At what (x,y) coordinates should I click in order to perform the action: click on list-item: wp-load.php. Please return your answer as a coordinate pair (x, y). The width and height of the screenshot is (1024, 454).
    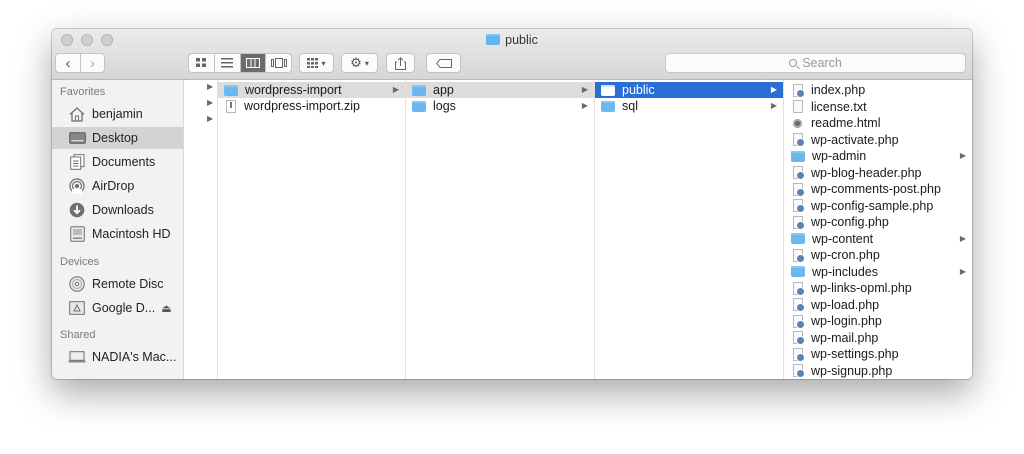
    Looking at the image, I should click on (878, 305).